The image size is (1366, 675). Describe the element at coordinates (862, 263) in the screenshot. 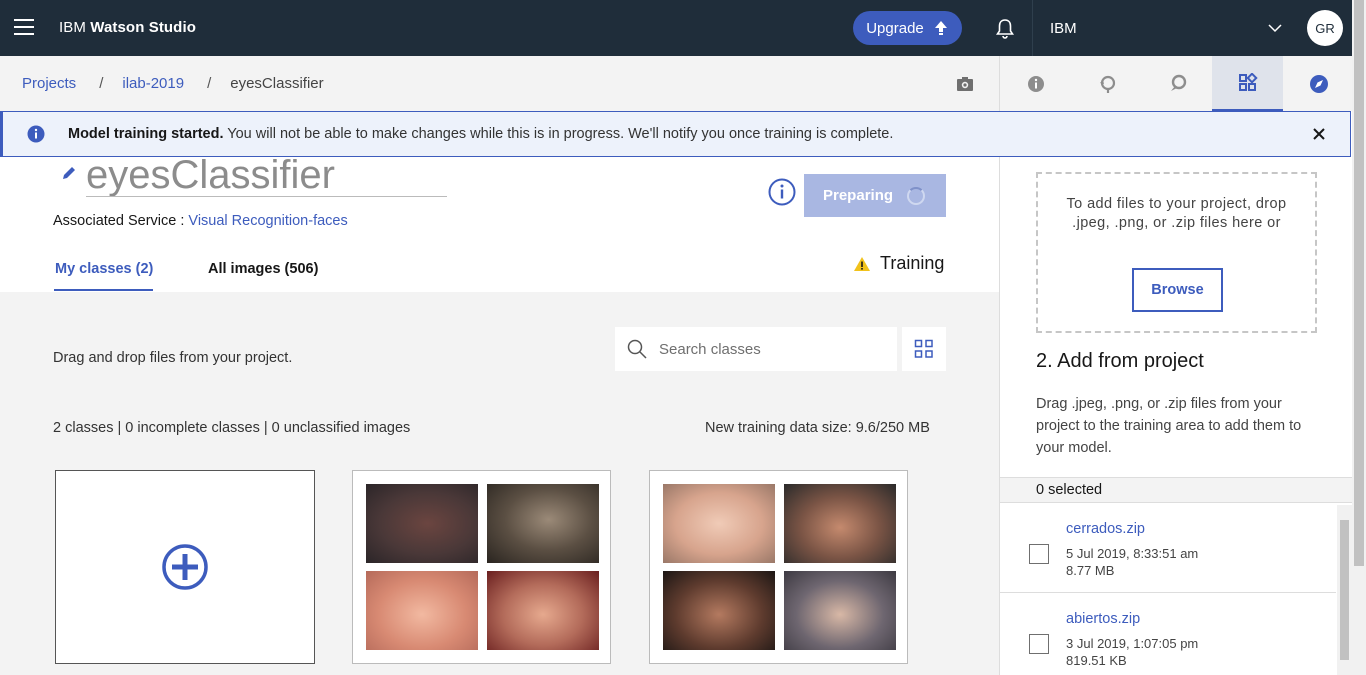

I see `warning-icon` at that location.